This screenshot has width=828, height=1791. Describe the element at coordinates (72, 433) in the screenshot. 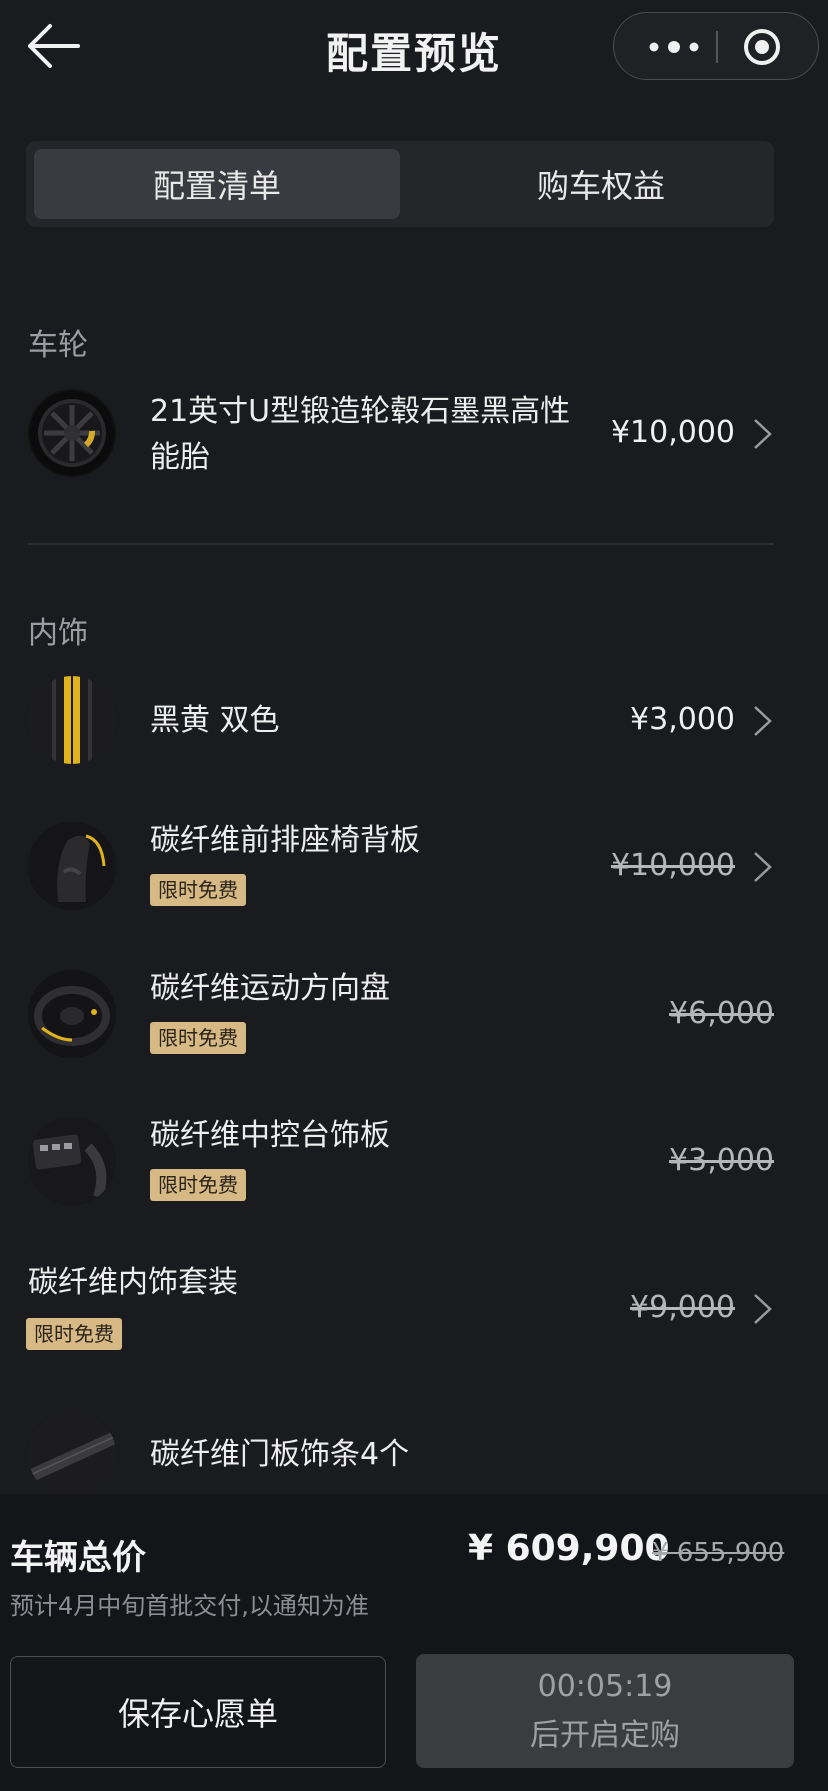

I see `wheel-thumbnail` at that location.